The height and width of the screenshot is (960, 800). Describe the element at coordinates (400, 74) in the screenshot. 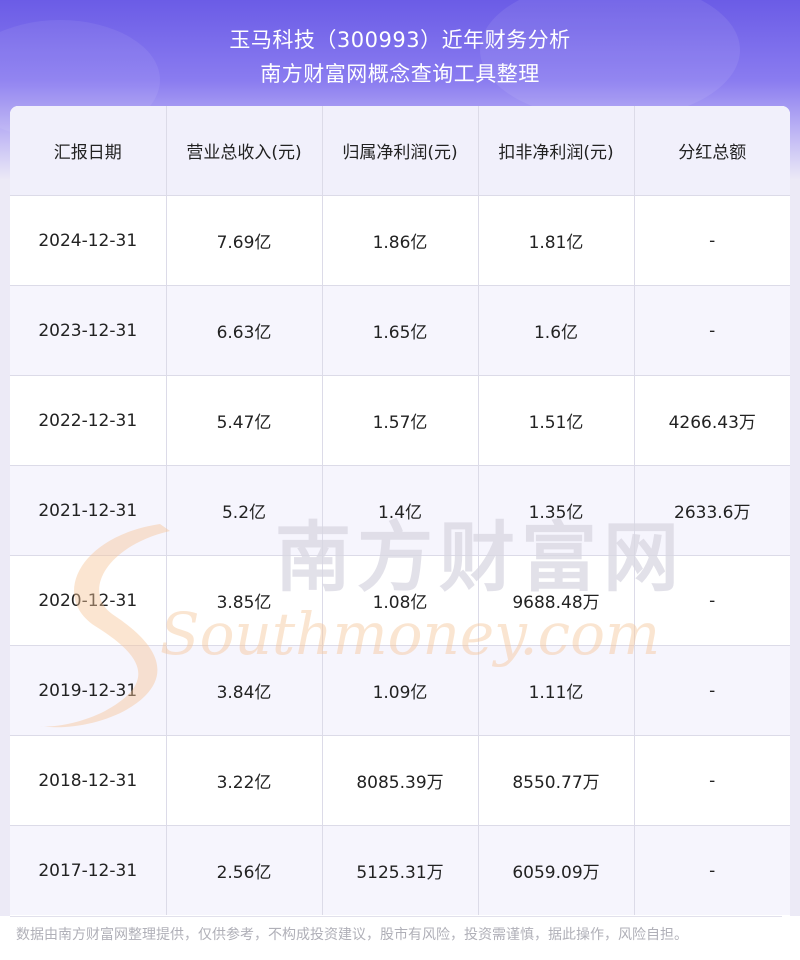

I see `page-subtitle: 南方财富网概念查询工具整理` at that location.